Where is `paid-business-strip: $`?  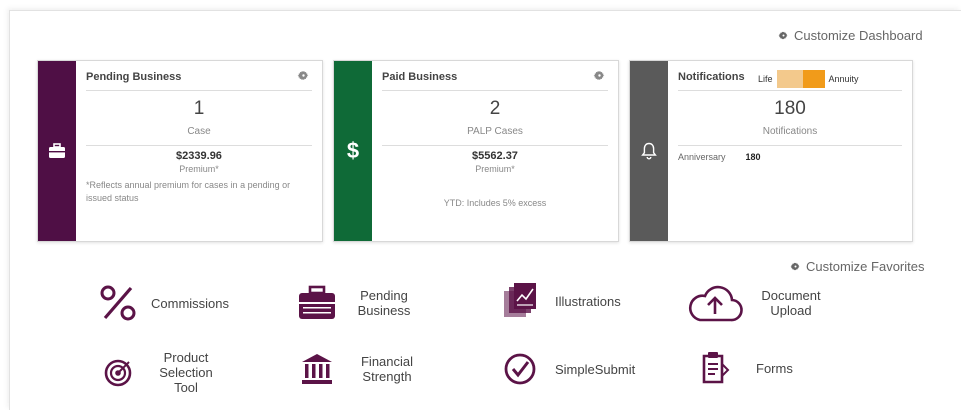 paid-business-strip: $ is located at coordinates (353, 151).